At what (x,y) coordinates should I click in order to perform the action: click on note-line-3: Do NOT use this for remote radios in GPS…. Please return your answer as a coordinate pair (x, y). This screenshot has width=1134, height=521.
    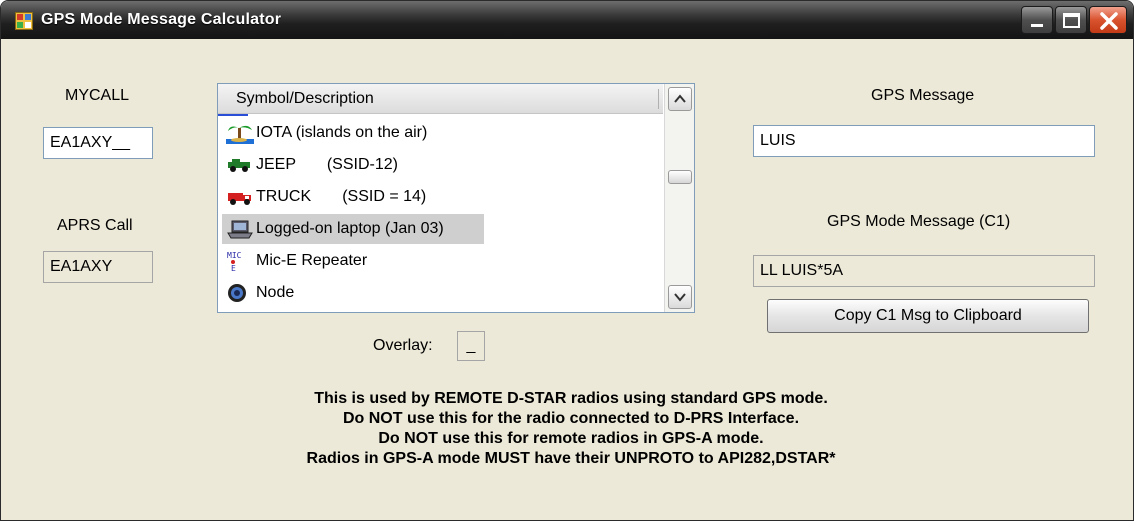
    Looking at the image, I should click on (571, 438).